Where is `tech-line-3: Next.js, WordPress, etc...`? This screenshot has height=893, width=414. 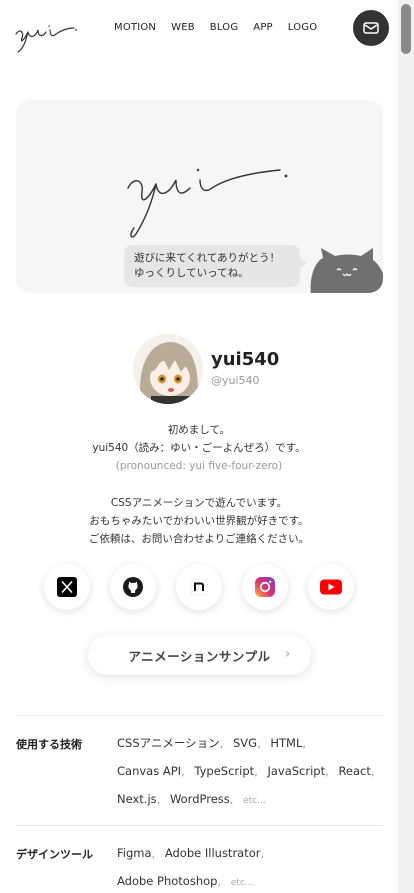
tech-line-3: Next.js, WordPress, etc... is located at coordinates (191, 799).